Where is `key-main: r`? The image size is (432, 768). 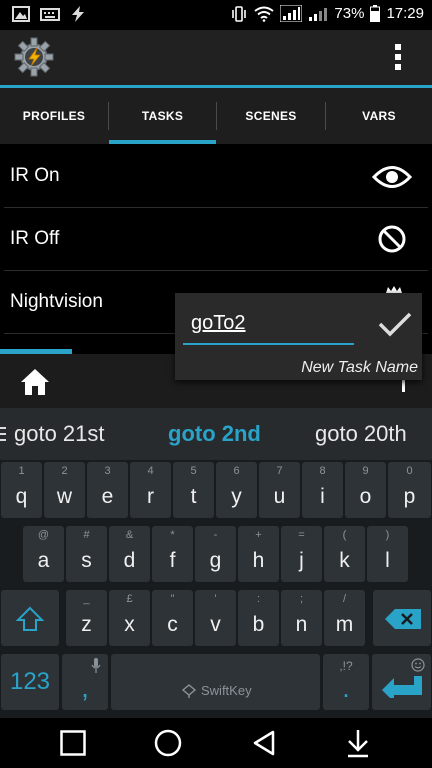 key-main: r is located at coordinates (150, 496).